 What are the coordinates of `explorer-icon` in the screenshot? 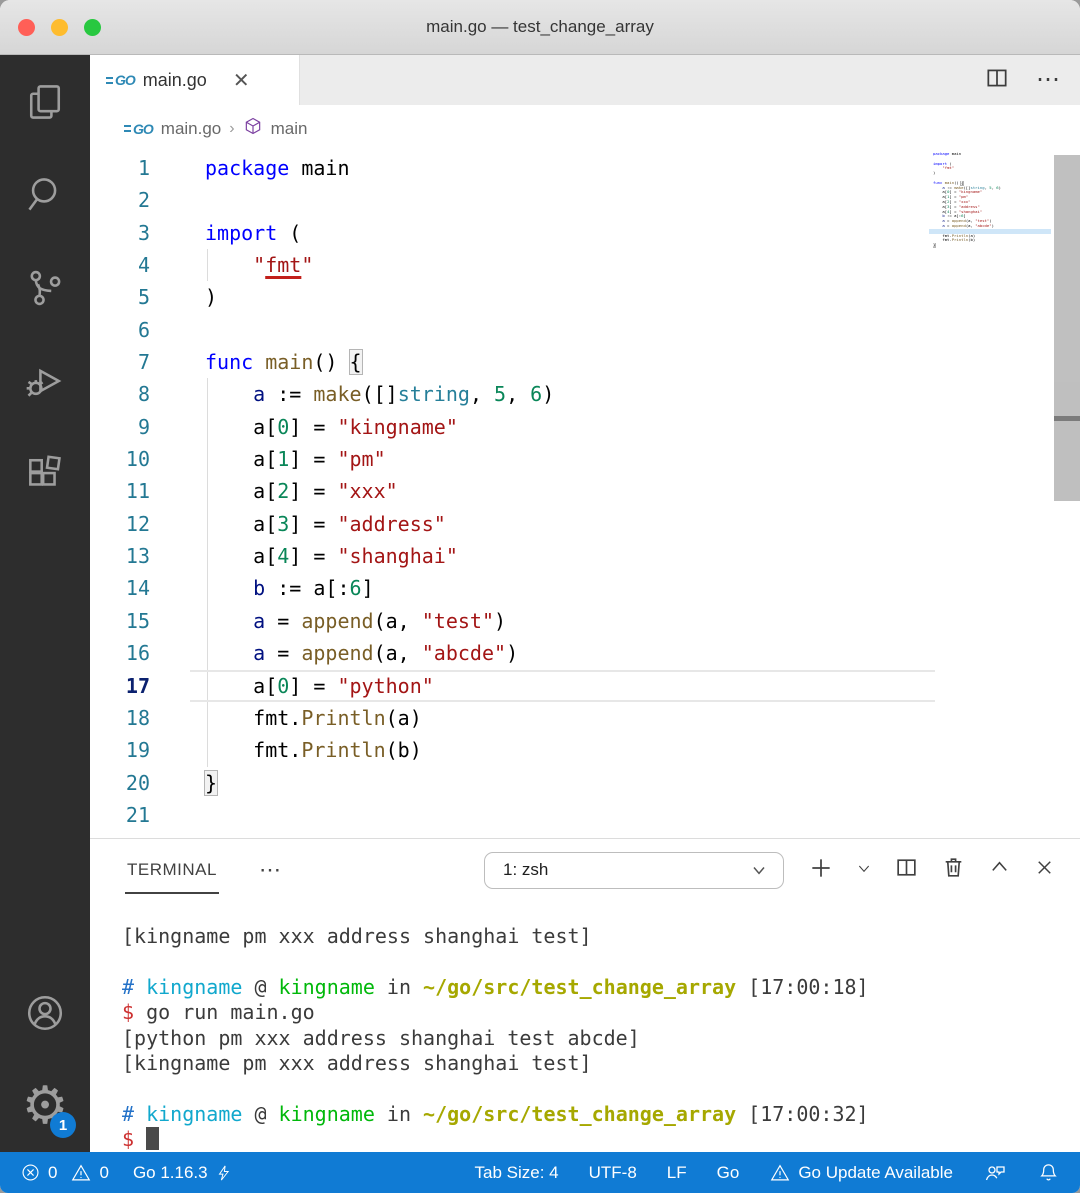 It's located at (45, 101).